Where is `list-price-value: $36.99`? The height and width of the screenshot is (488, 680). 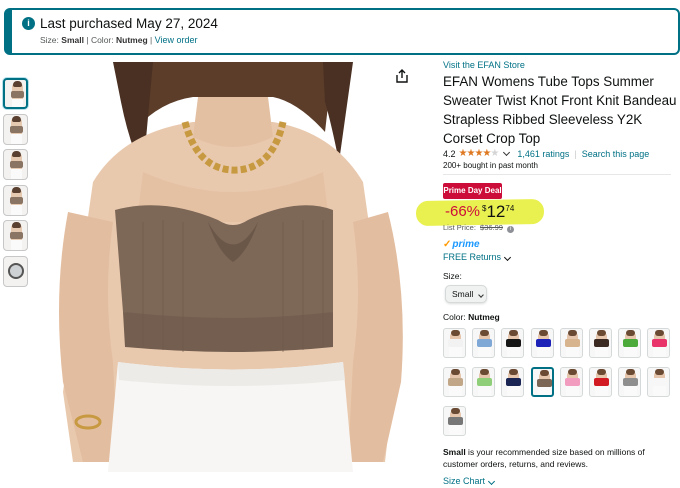 list-price-value: $36.99 is located at coordinates (491, 227).